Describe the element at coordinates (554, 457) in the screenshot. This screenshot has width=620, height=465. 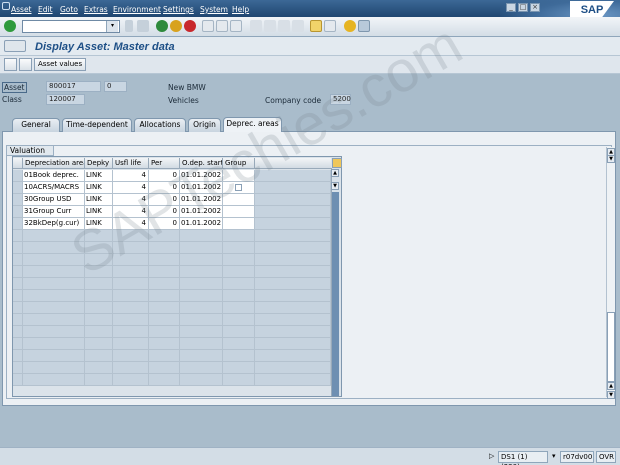
I see `status-dropdown-icon: ▾` at that location.